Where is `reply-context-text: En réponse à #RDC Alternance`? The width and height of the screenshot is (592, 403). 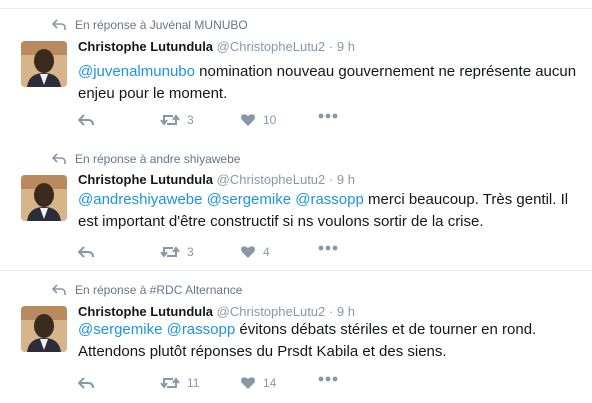 reply-context-text: En réponse à #RDC Alternance is located at coordinates (158, 290).